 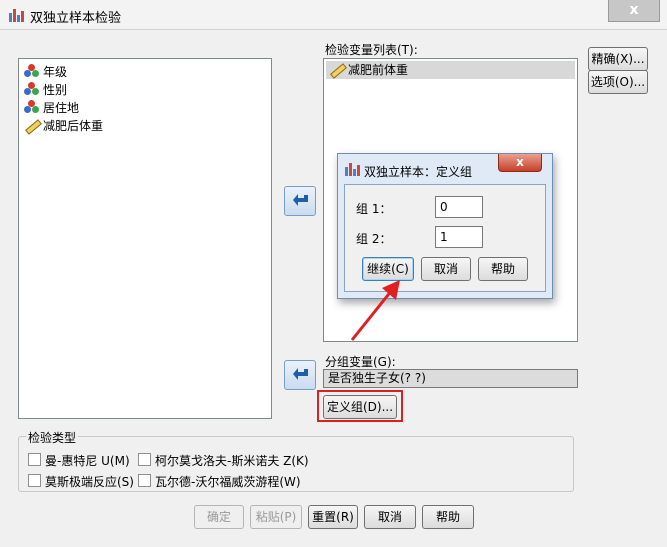 What do you see at coordinates (144, 459) in the screenshot?
I see `kolmogorov-smirnov-checkbox` at bounding box center [144, 459].